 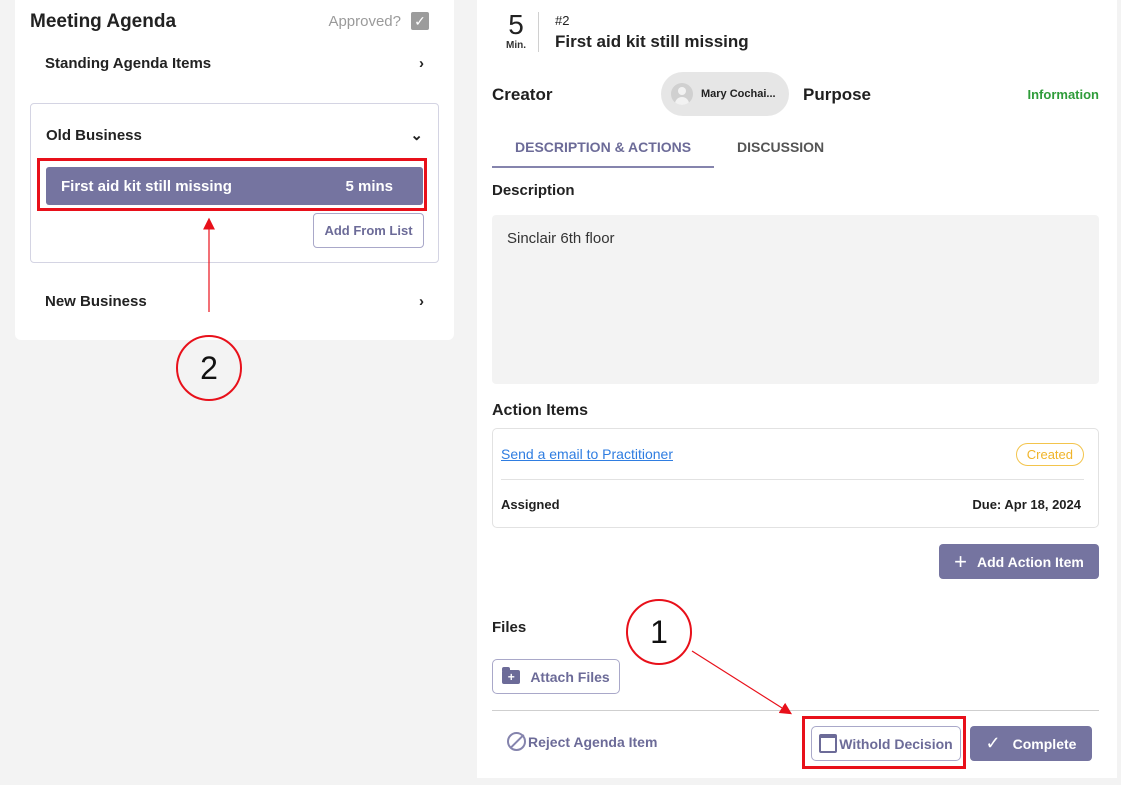 What do you see at coordinates (837, 94) in the screenshot?
I see `purpose-label: Purpose` at bounding box center [837, 94].